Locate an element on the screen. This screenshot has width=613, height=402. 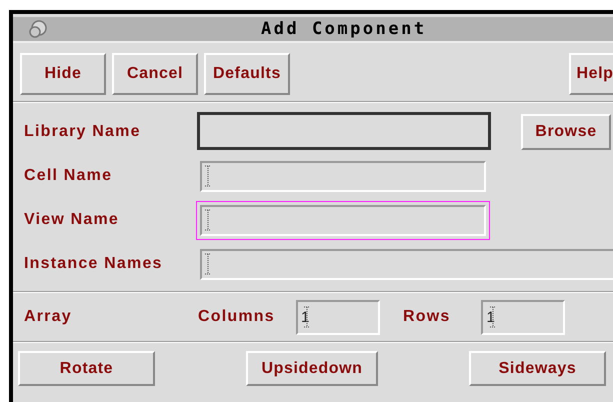
field-label: View Name is located at coordinates (72, 220).